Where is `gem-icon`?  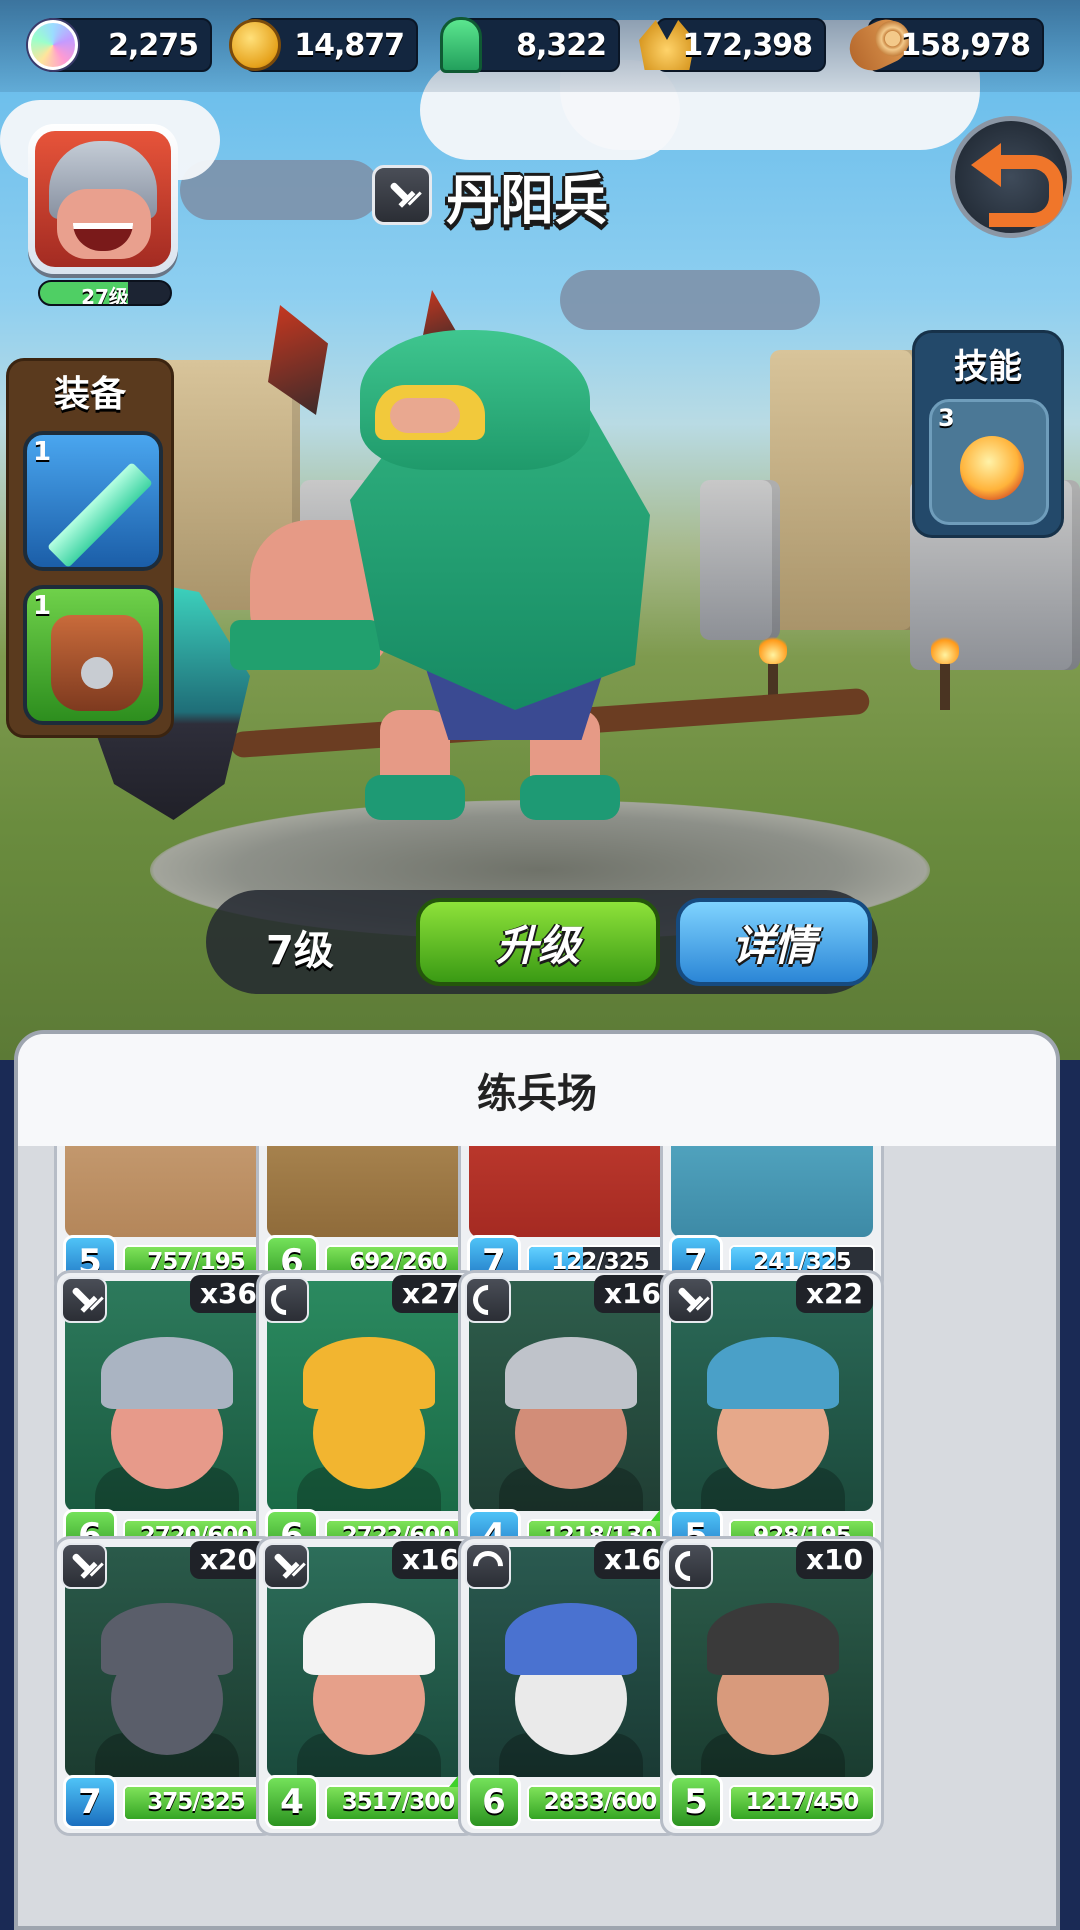
gem-icon is located at coordinates (53, 45).